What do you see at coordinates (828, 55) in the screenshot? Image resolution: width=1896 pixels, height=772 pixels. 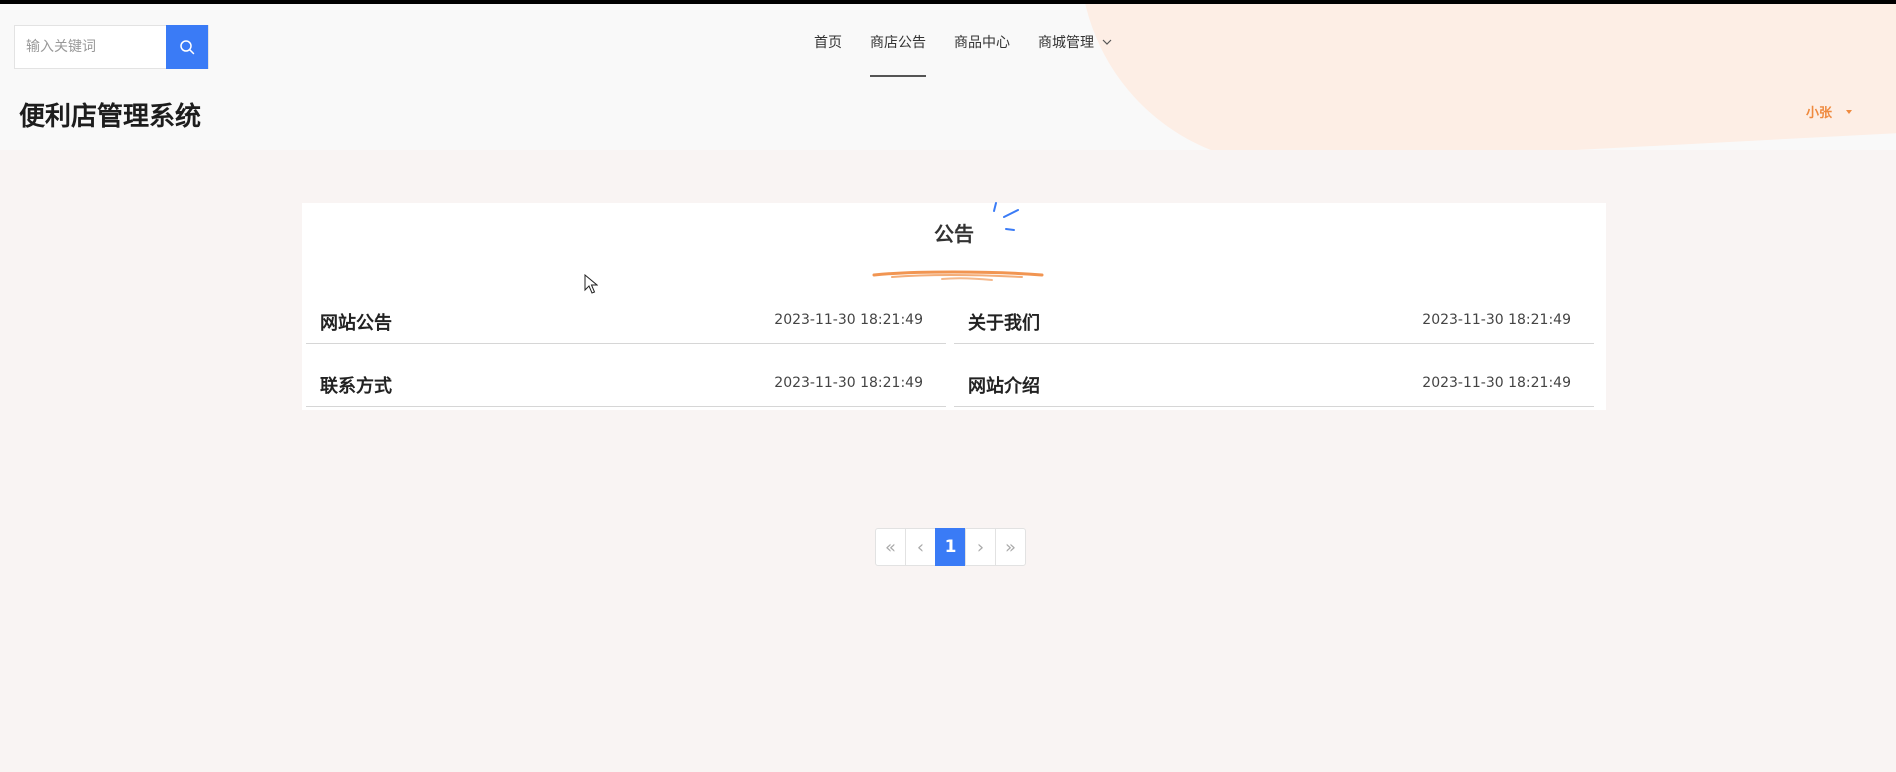 I see `nav-home: 首页` at bounding box center [828, 55].